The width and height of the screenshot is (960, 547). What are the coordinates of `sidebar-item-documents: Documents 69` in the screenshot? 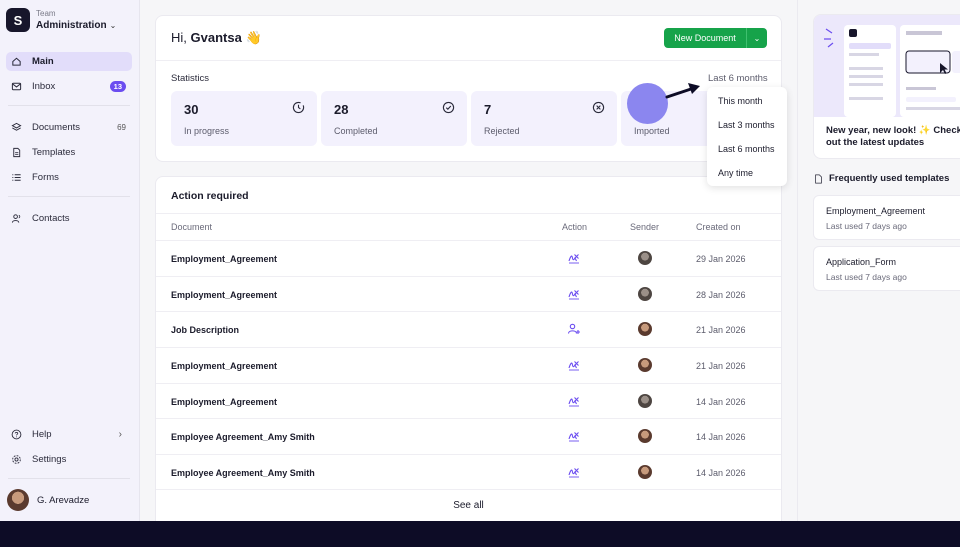 It's located at (69, 127).